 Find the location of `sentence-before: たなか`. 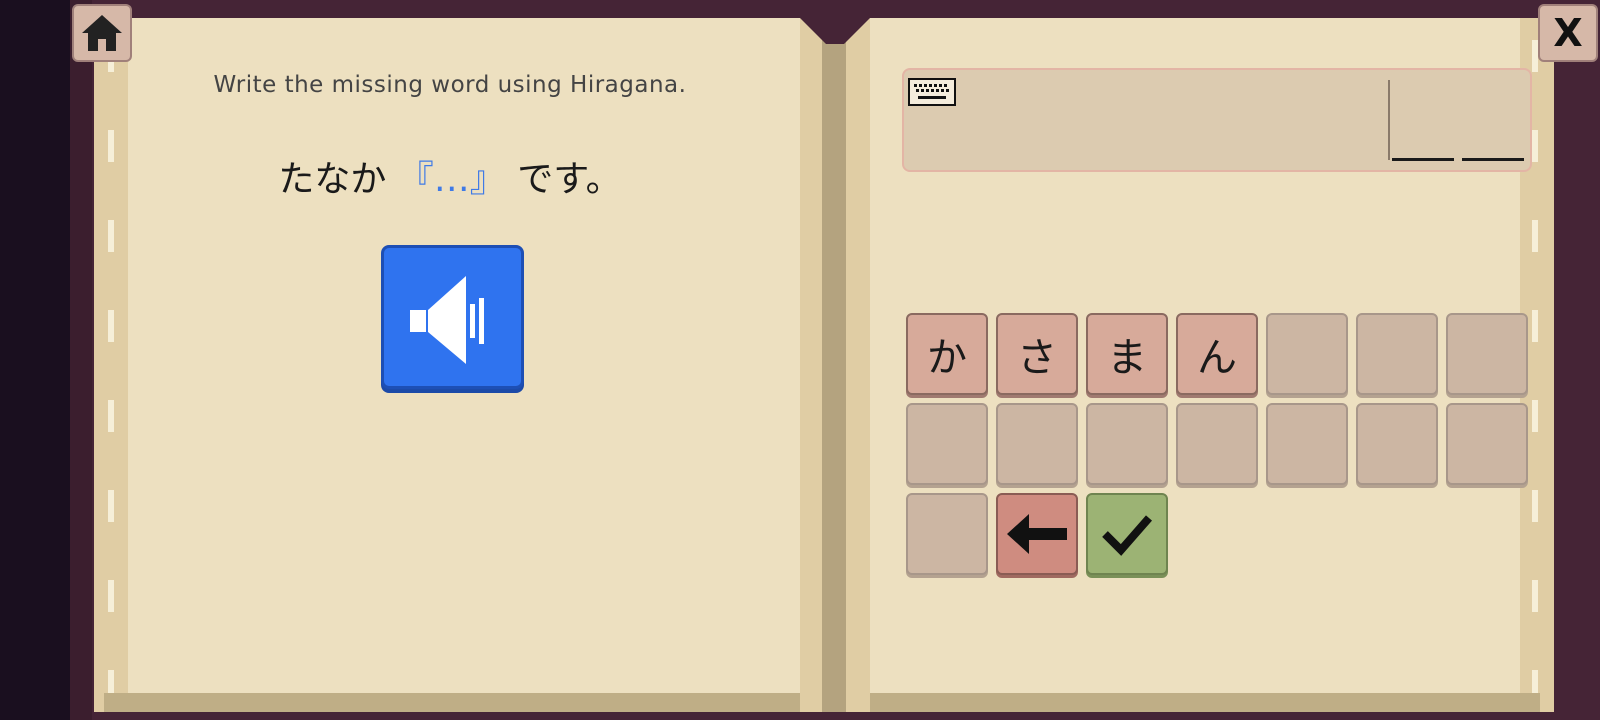

sentence-before: たなか is located at coordinates (332, 179).